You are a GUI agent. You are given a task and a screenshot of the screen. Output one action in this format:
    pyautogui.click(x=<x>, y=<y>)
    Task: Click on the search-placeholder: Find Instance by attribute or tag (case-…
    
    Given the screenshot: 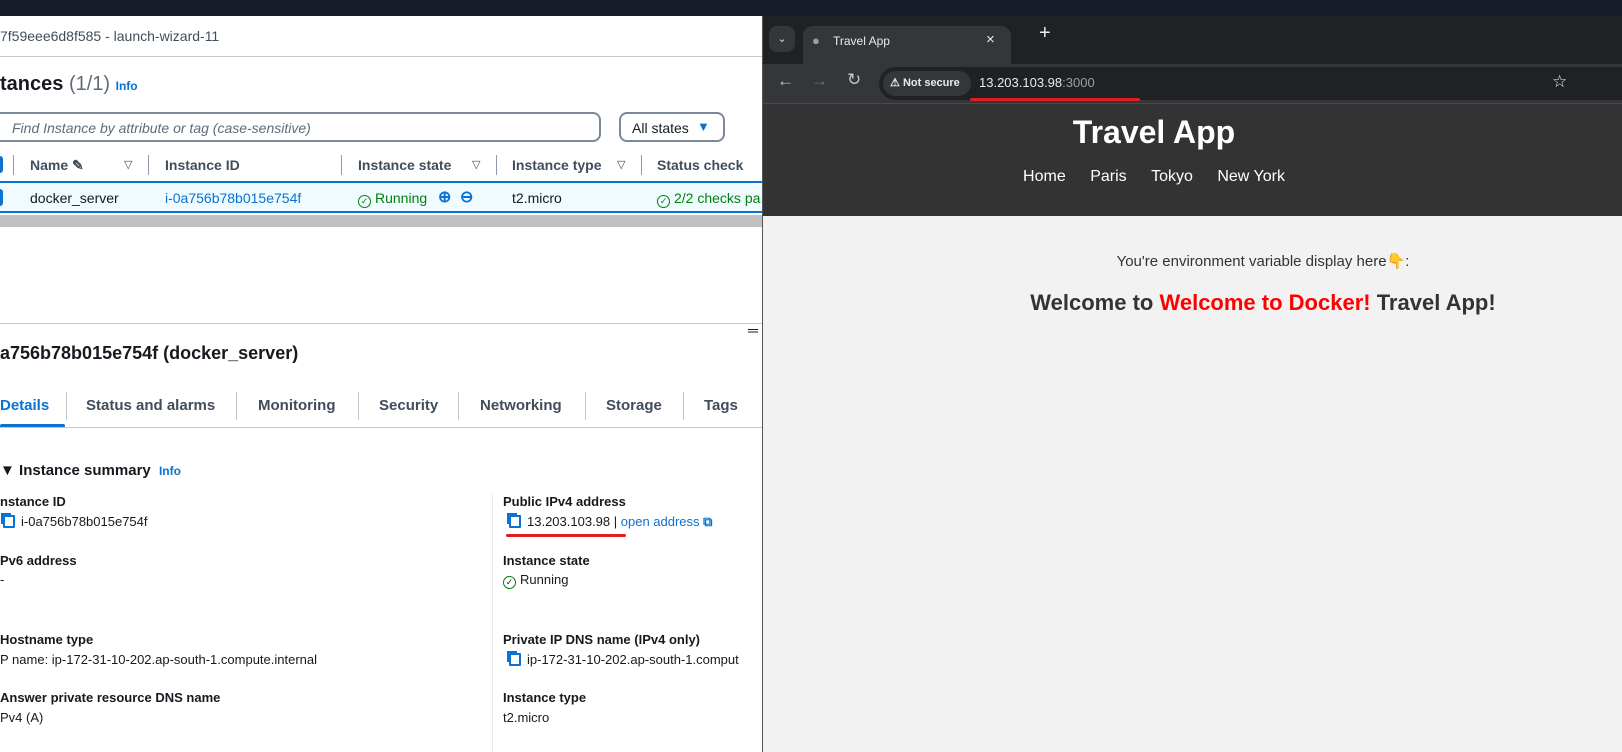 What is the action you would take?
    pyautogui.click(x=161, y=128)
    